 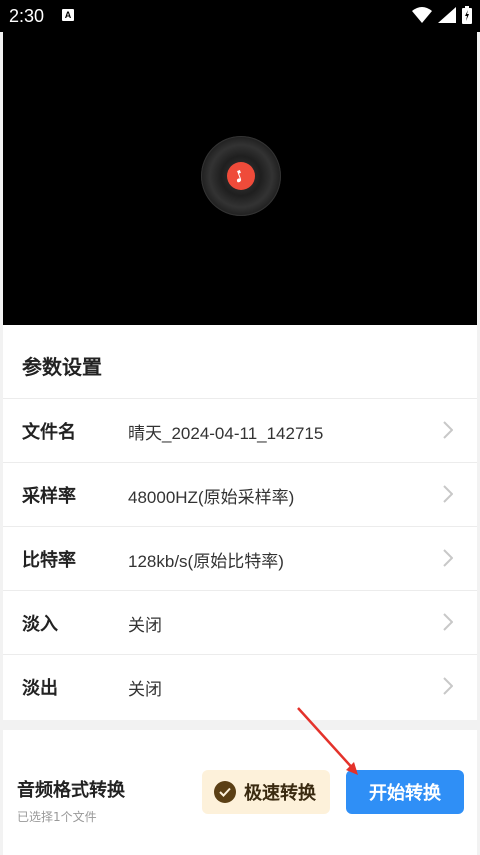 I want to click on status-icons, so click(x=442, y=15).